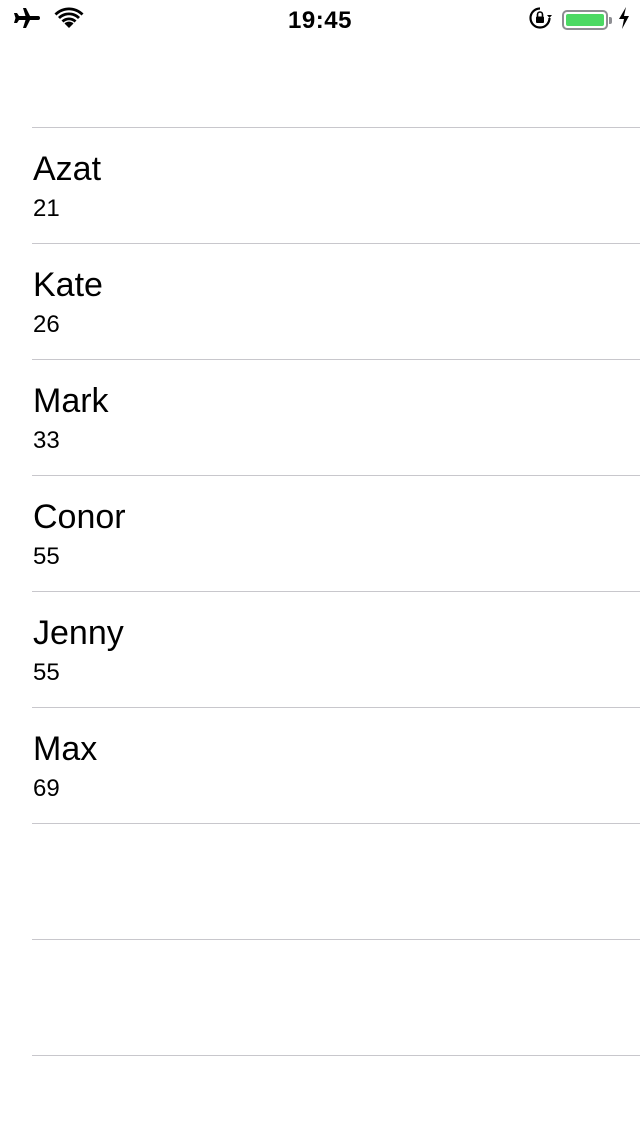  I want to click on person-name: Kate, so click(68, 285).